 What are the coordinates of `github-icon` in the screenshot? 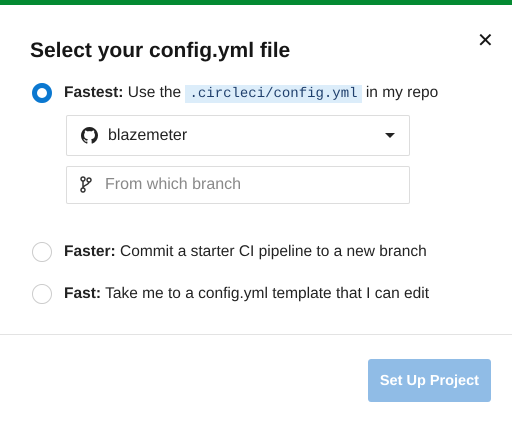 It's located at (89, 135).